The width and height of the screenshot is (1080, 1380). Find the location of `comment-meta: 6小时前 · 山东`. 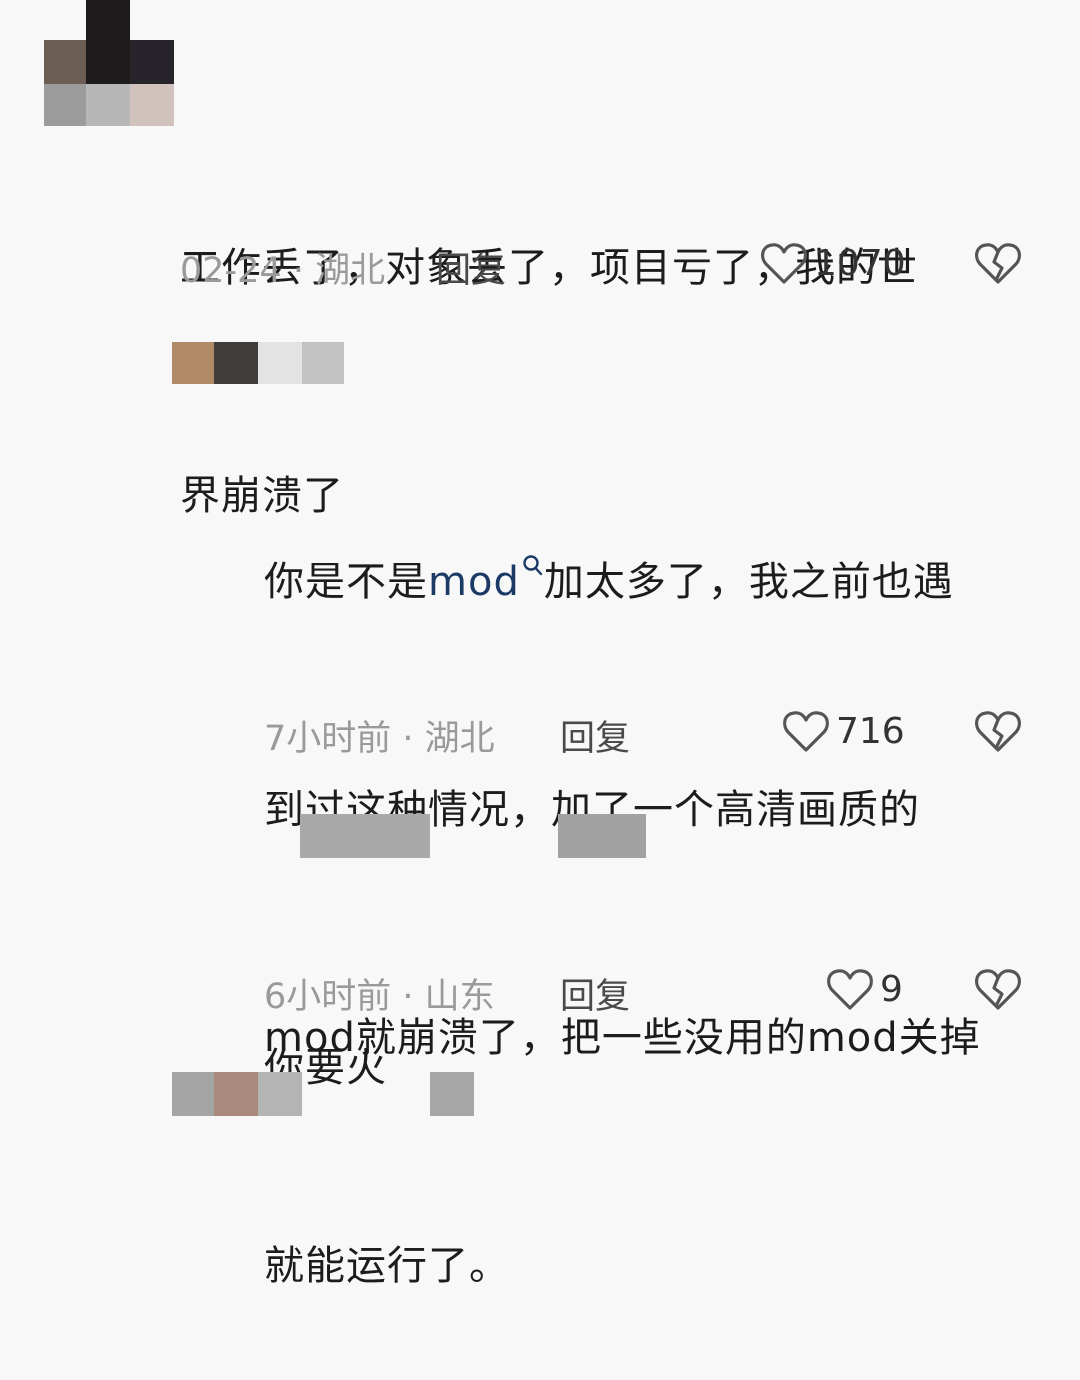

comment-meta: 6小时前 · 山东 is located at coordinates (379, 997).